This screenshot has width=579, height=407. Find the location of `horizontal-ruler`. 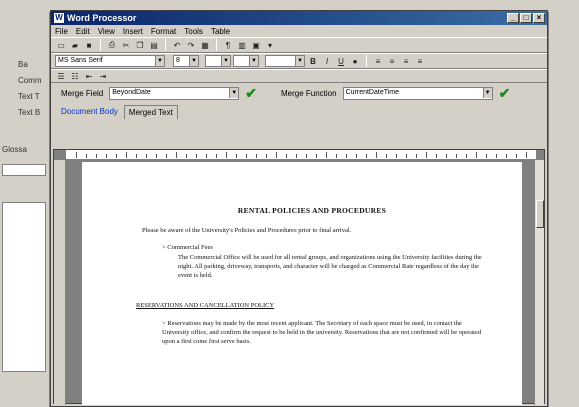

horizontal-ruler is located at coordinates (301, 155).